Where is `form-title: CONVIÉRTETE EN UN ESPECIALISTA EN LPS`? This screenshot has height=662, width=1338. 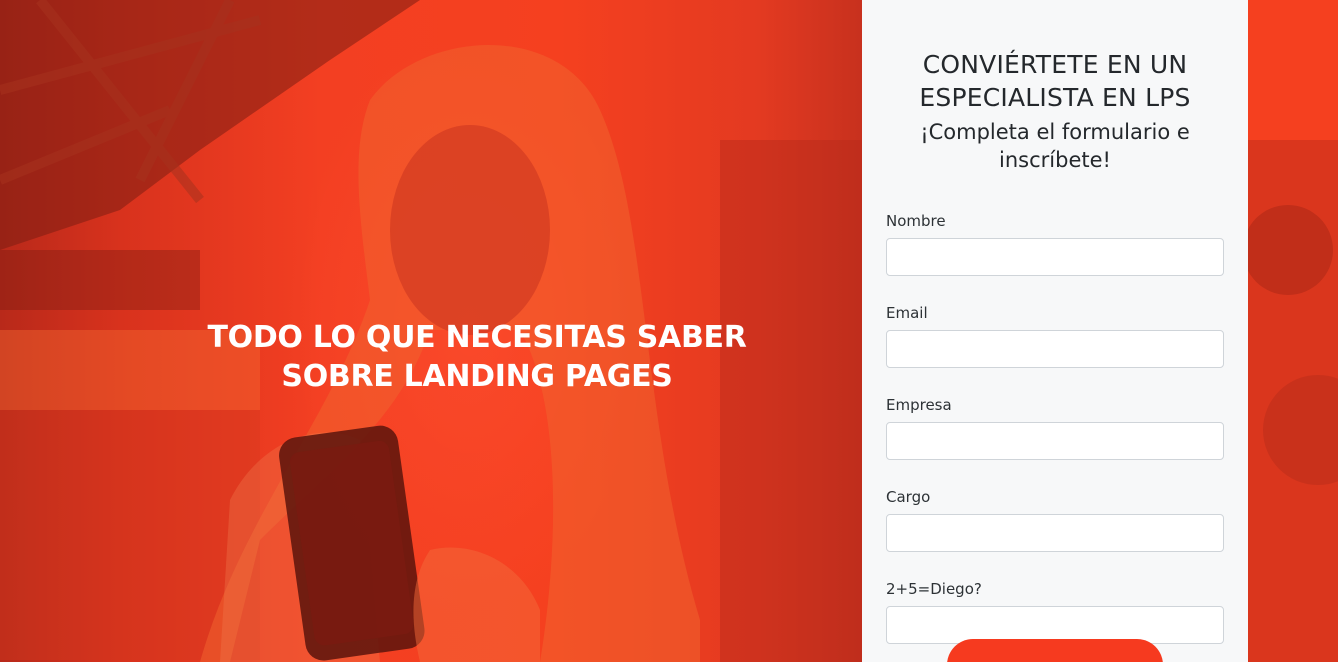
form-title: CONVIÉRTETE EN UN ESPECIALISTA EN LPS is located at coordinates (1055, 81).